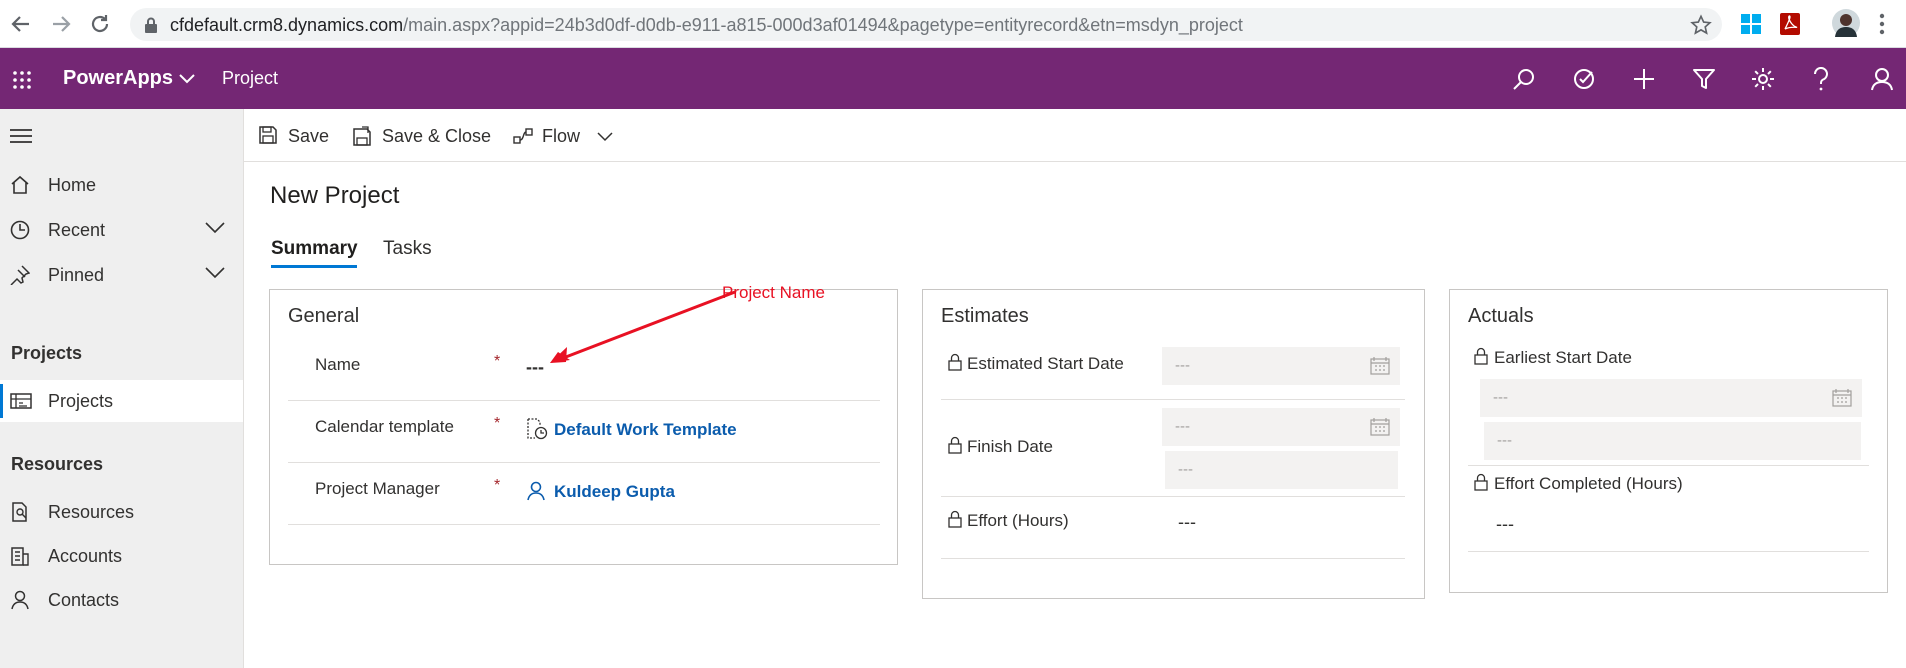 This screenshot has width=1906, height=668. I want to click on user-account-icon, so click(1882, 79).